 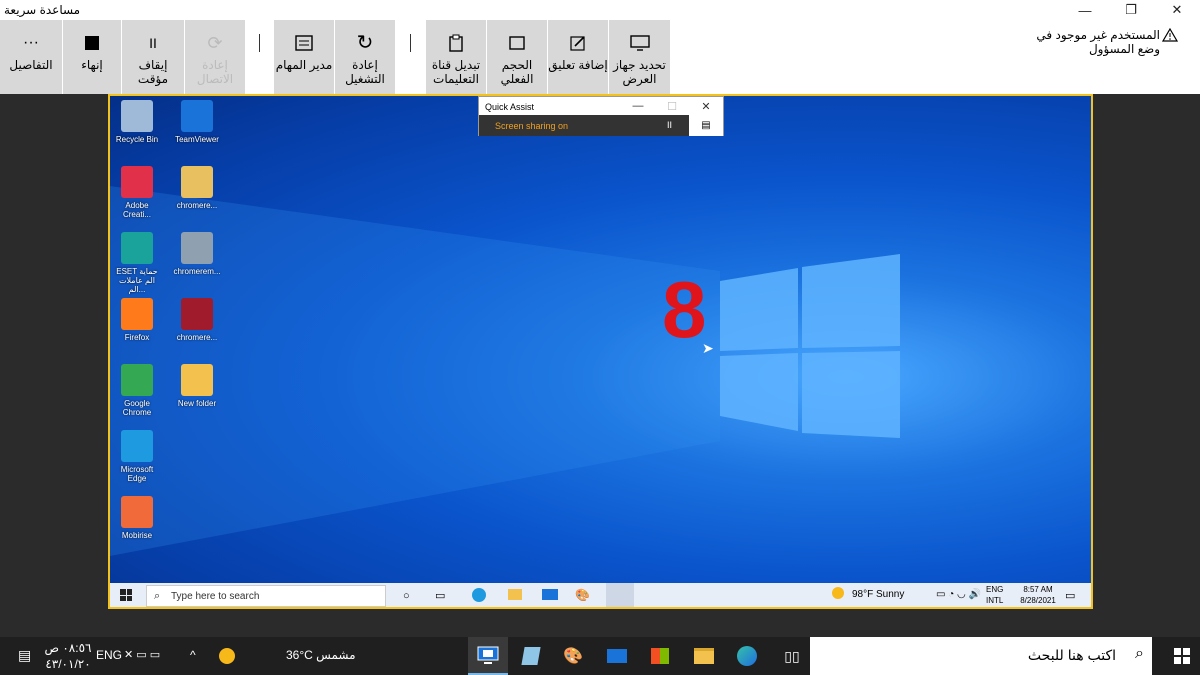 I want to click on desktop-icon: Firefox, so click(x=137, y=320).